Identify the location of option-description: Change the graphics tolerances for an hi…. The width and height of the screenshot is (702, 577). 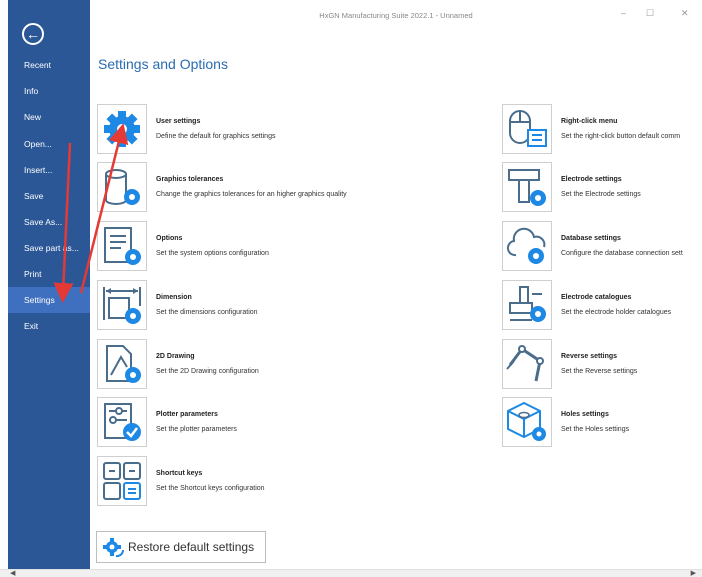
(251, 194).